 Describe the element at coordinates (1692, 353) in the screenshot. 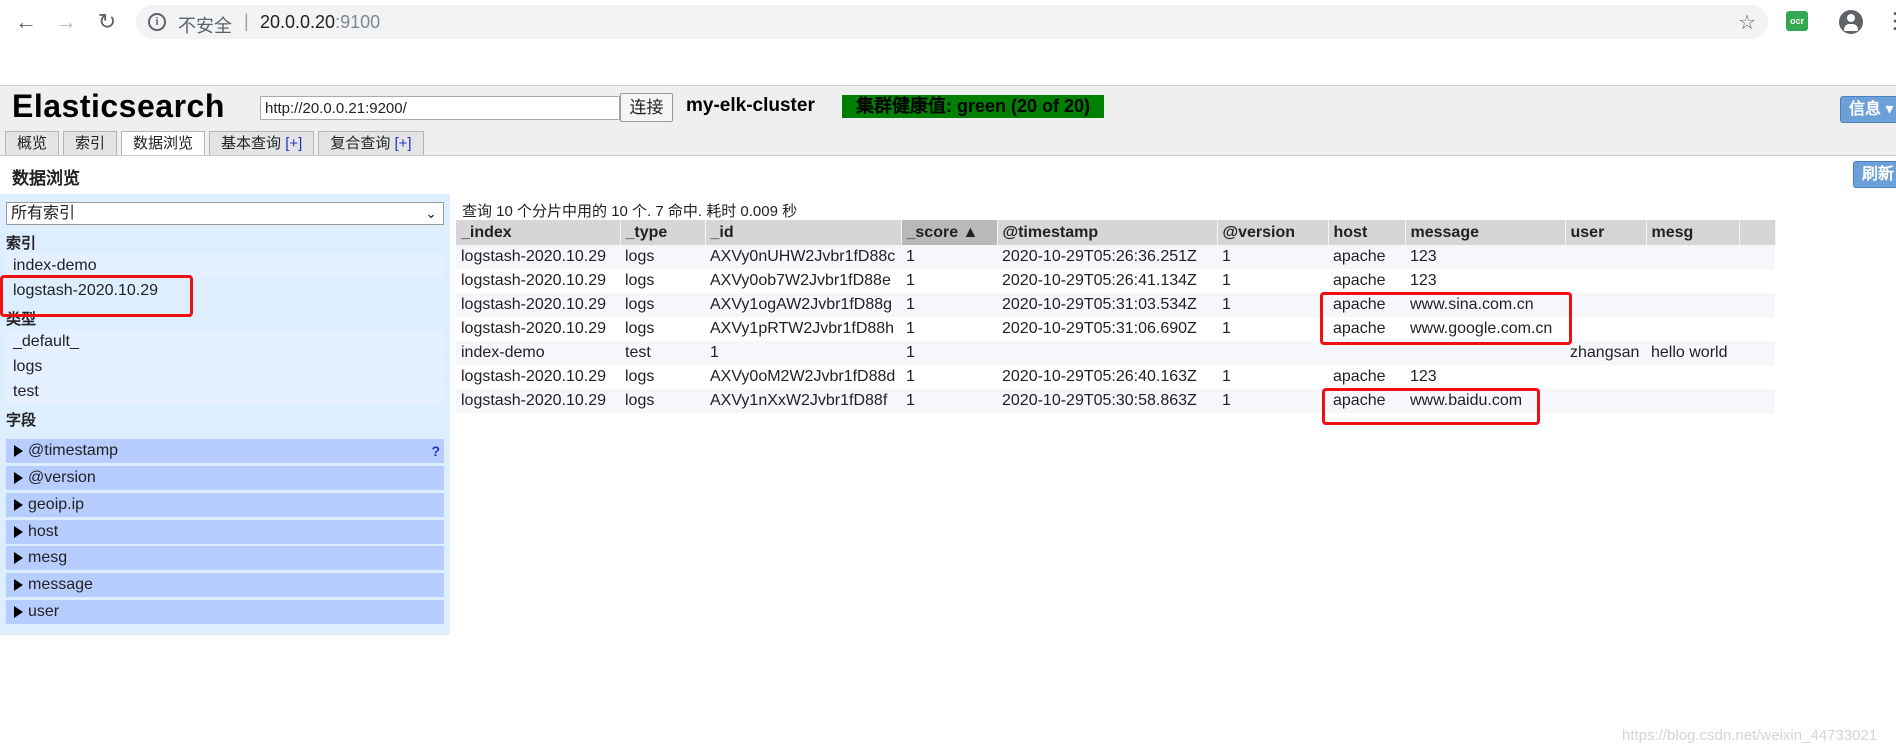

I see `table-cell: hello world` at that location.